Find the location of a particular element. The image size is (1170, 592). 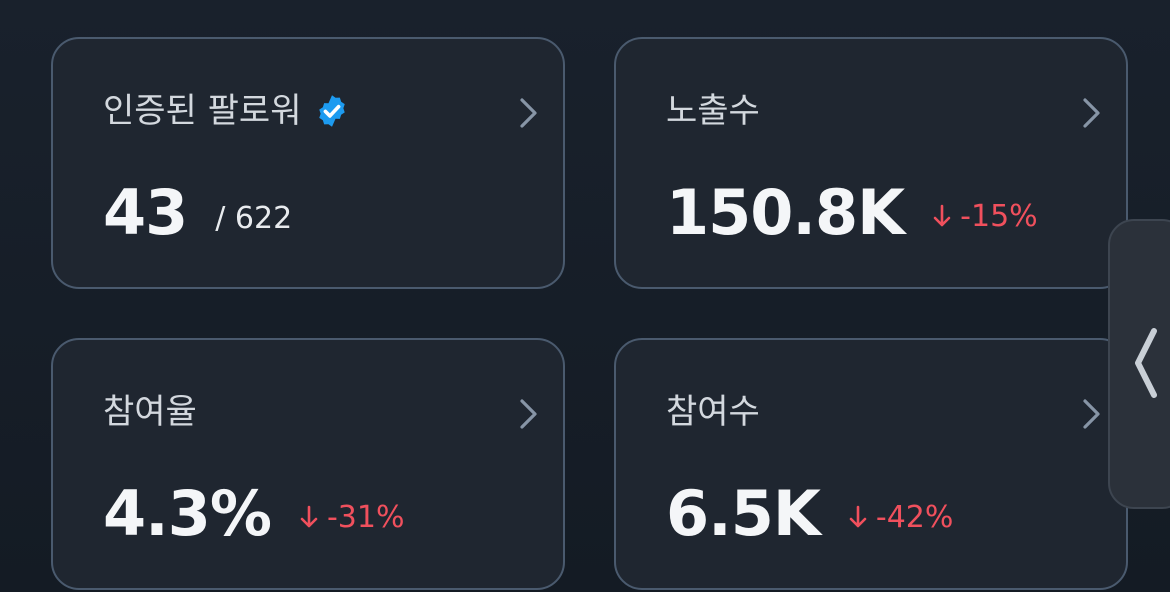

engagements-title: 참여수 is located at coordinates (713, 412).